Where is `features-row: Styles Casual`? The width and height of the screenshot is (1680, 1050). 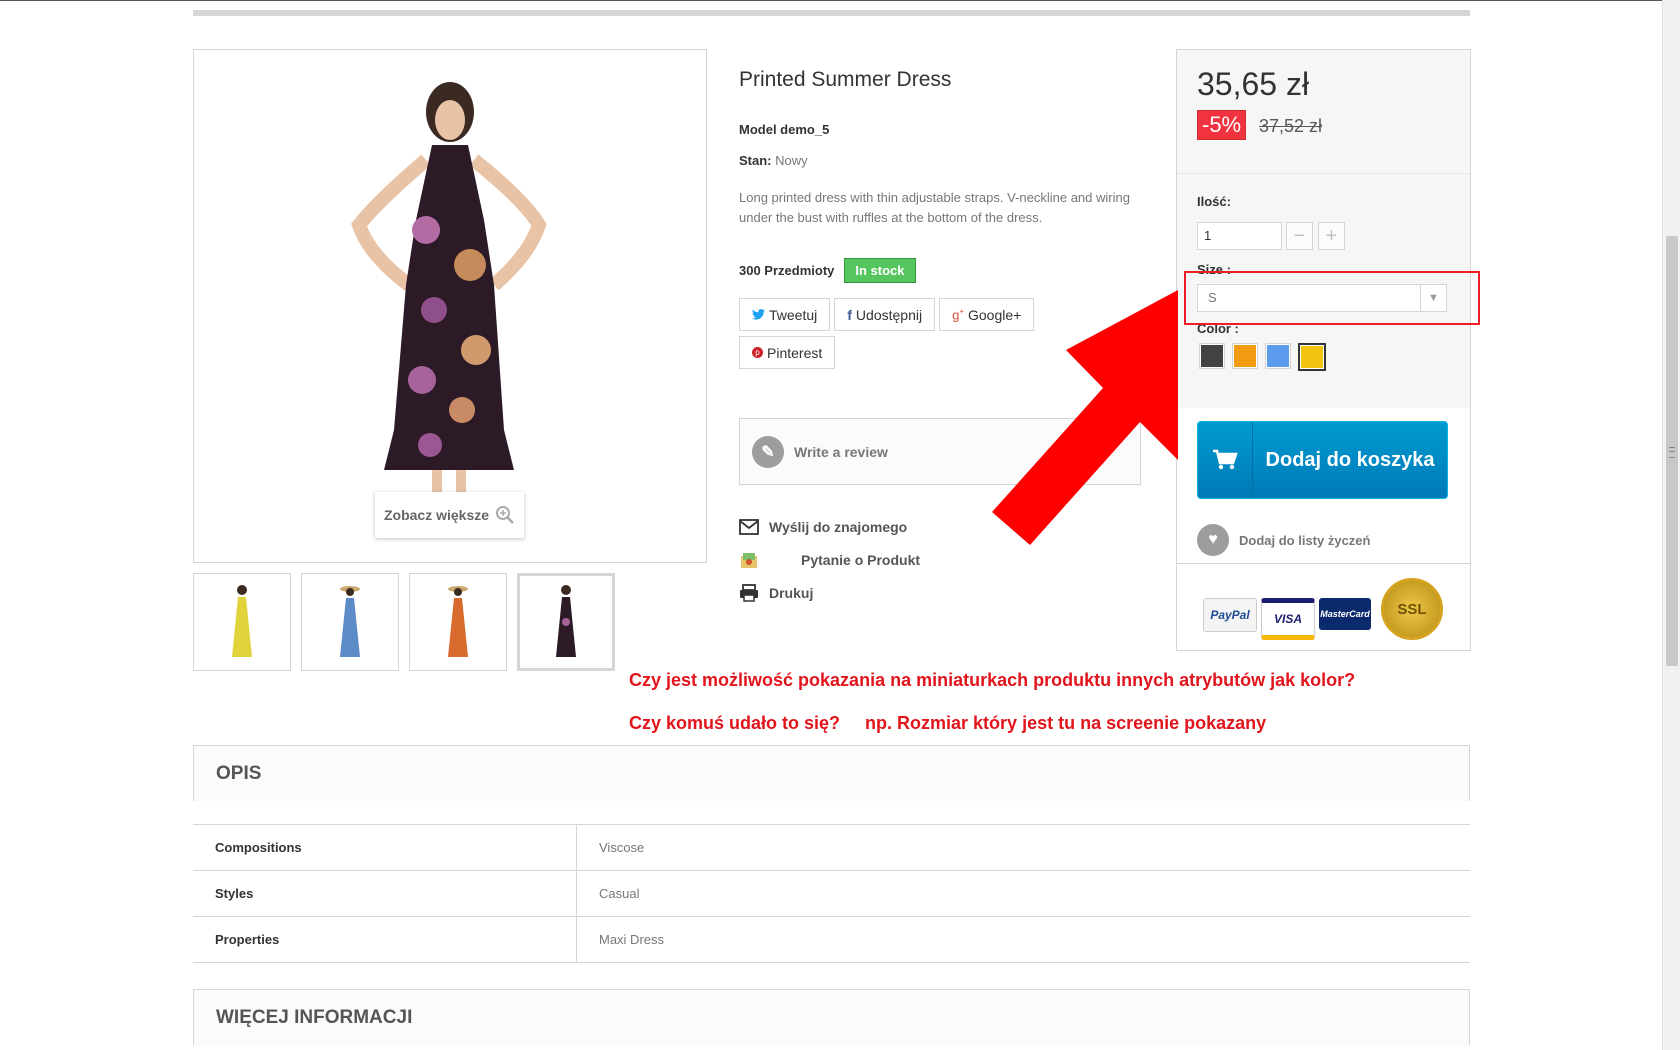 features-row: Styles Casual is located at coordinates (831, 893).